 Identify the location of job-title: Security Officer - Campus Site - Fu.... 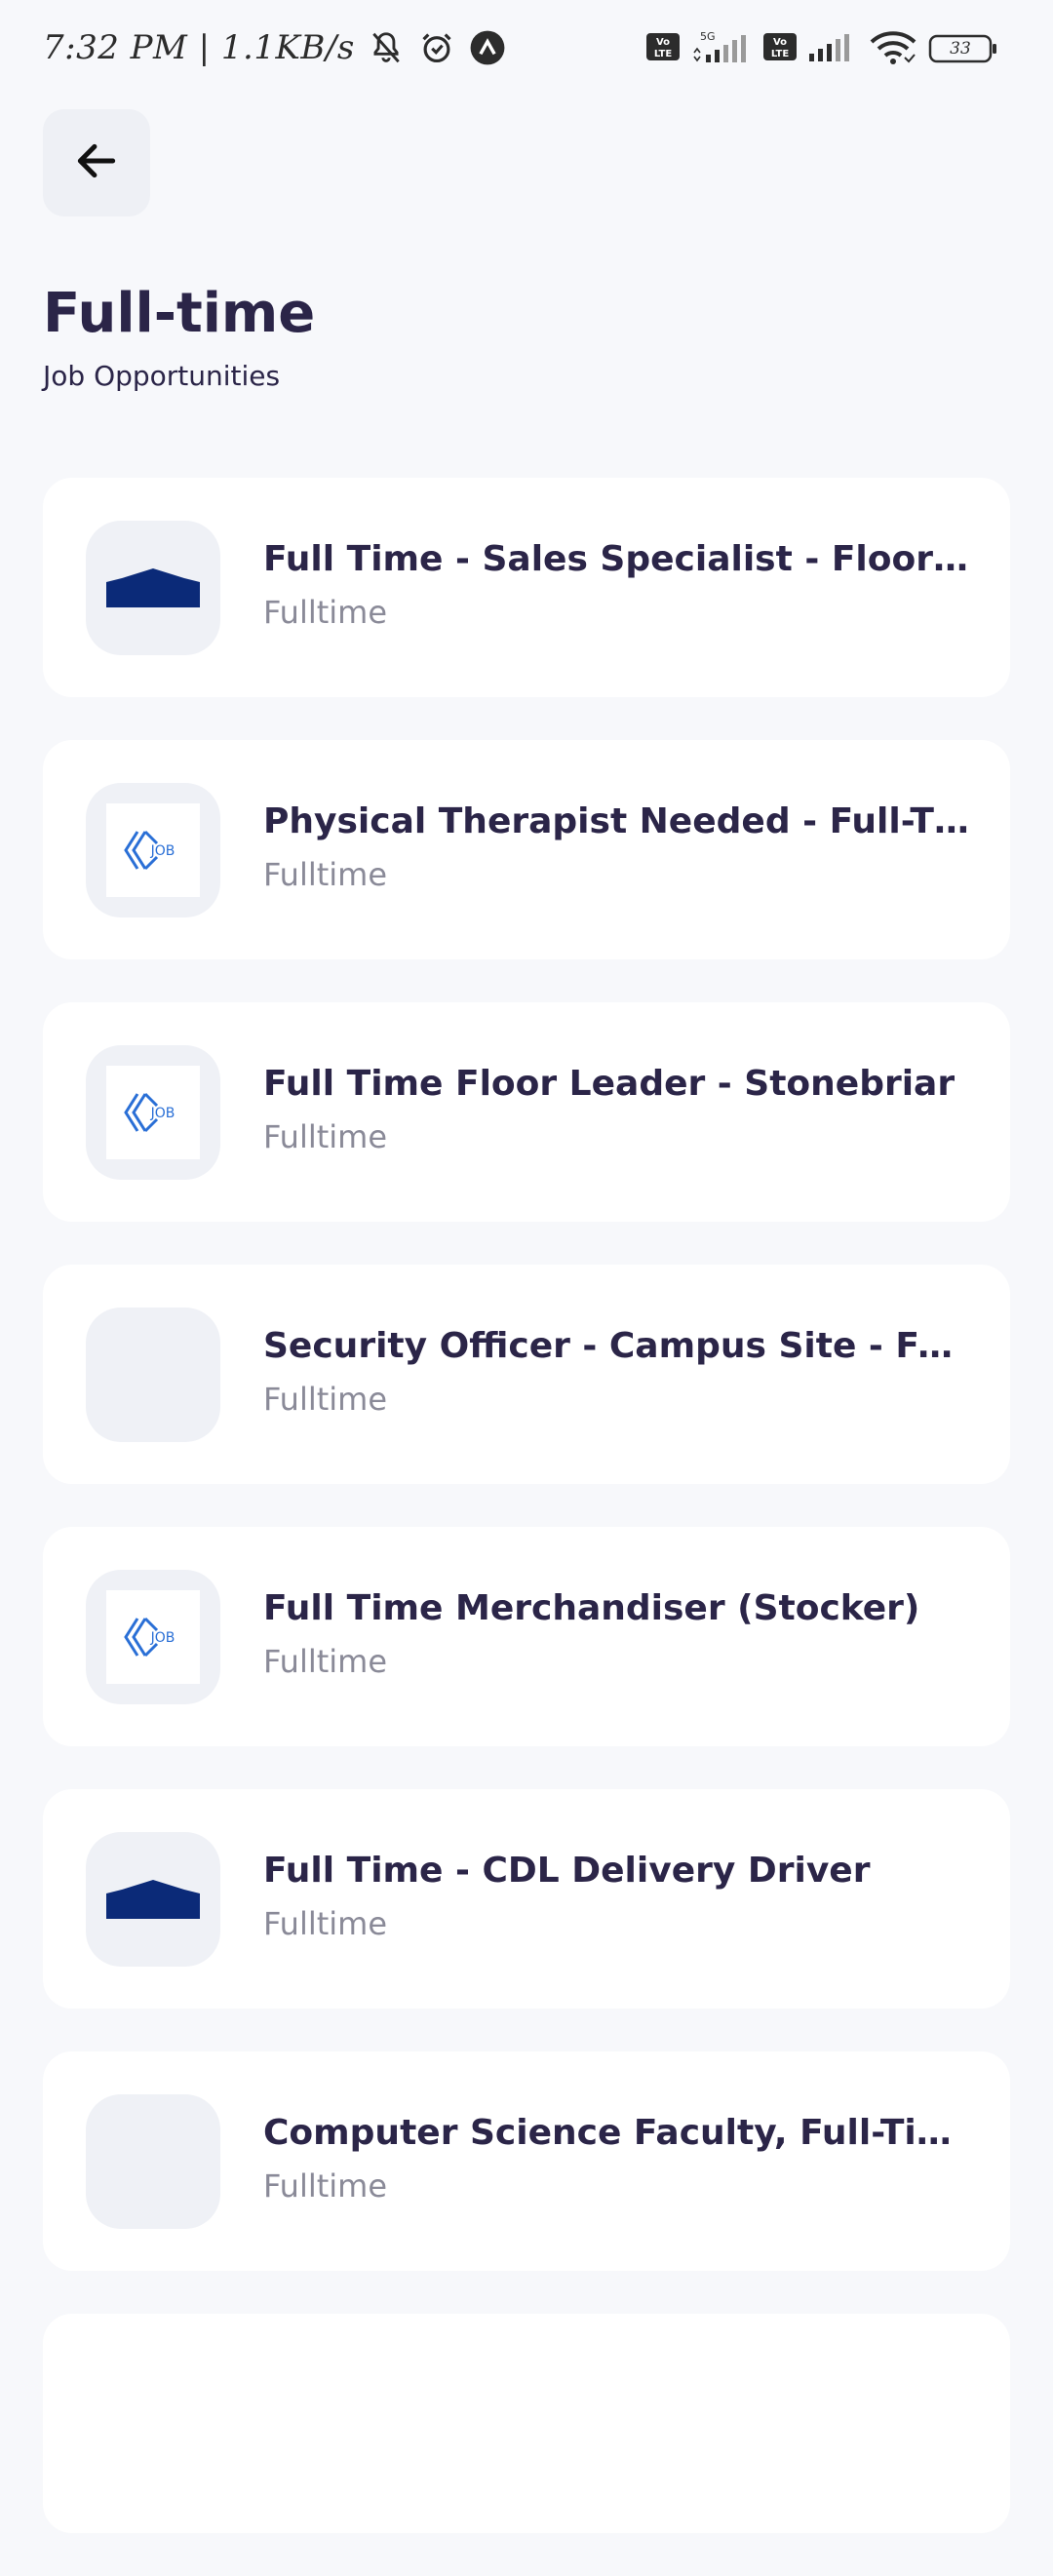
(619, 1346).